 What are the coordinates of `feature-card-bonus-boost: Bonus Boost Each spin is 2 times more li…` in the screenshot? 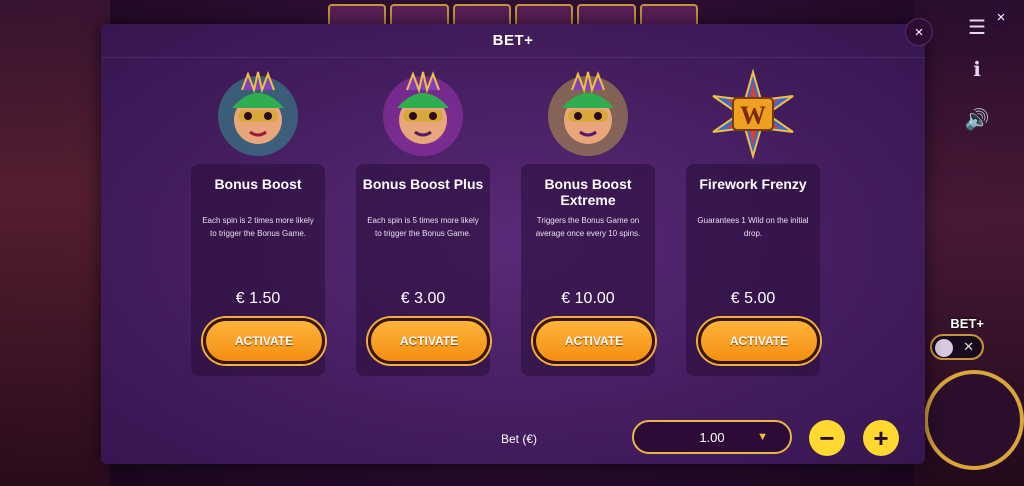 It's located at (258, 234).